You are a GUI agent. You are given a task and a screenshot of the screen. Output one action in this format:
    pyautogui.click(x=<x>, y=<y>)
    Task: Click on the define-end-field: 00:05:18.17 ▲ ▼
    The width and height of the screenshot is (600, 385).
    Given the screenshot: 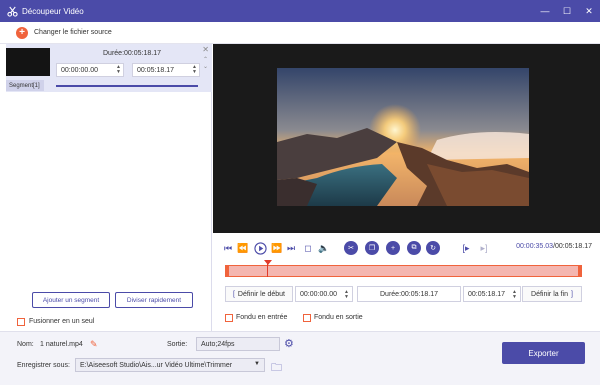 What is the action you would take?
    pyautogui.click(x=492, y=294)
    